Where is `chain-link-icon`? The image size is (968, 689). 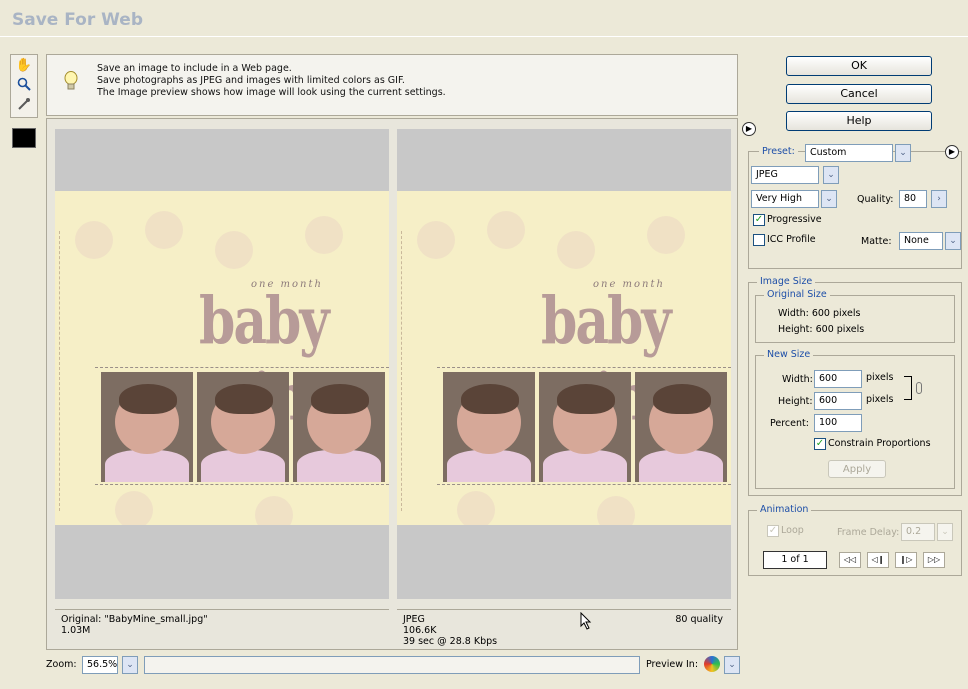
chain-link-icon is located at coordinates (919, 388).